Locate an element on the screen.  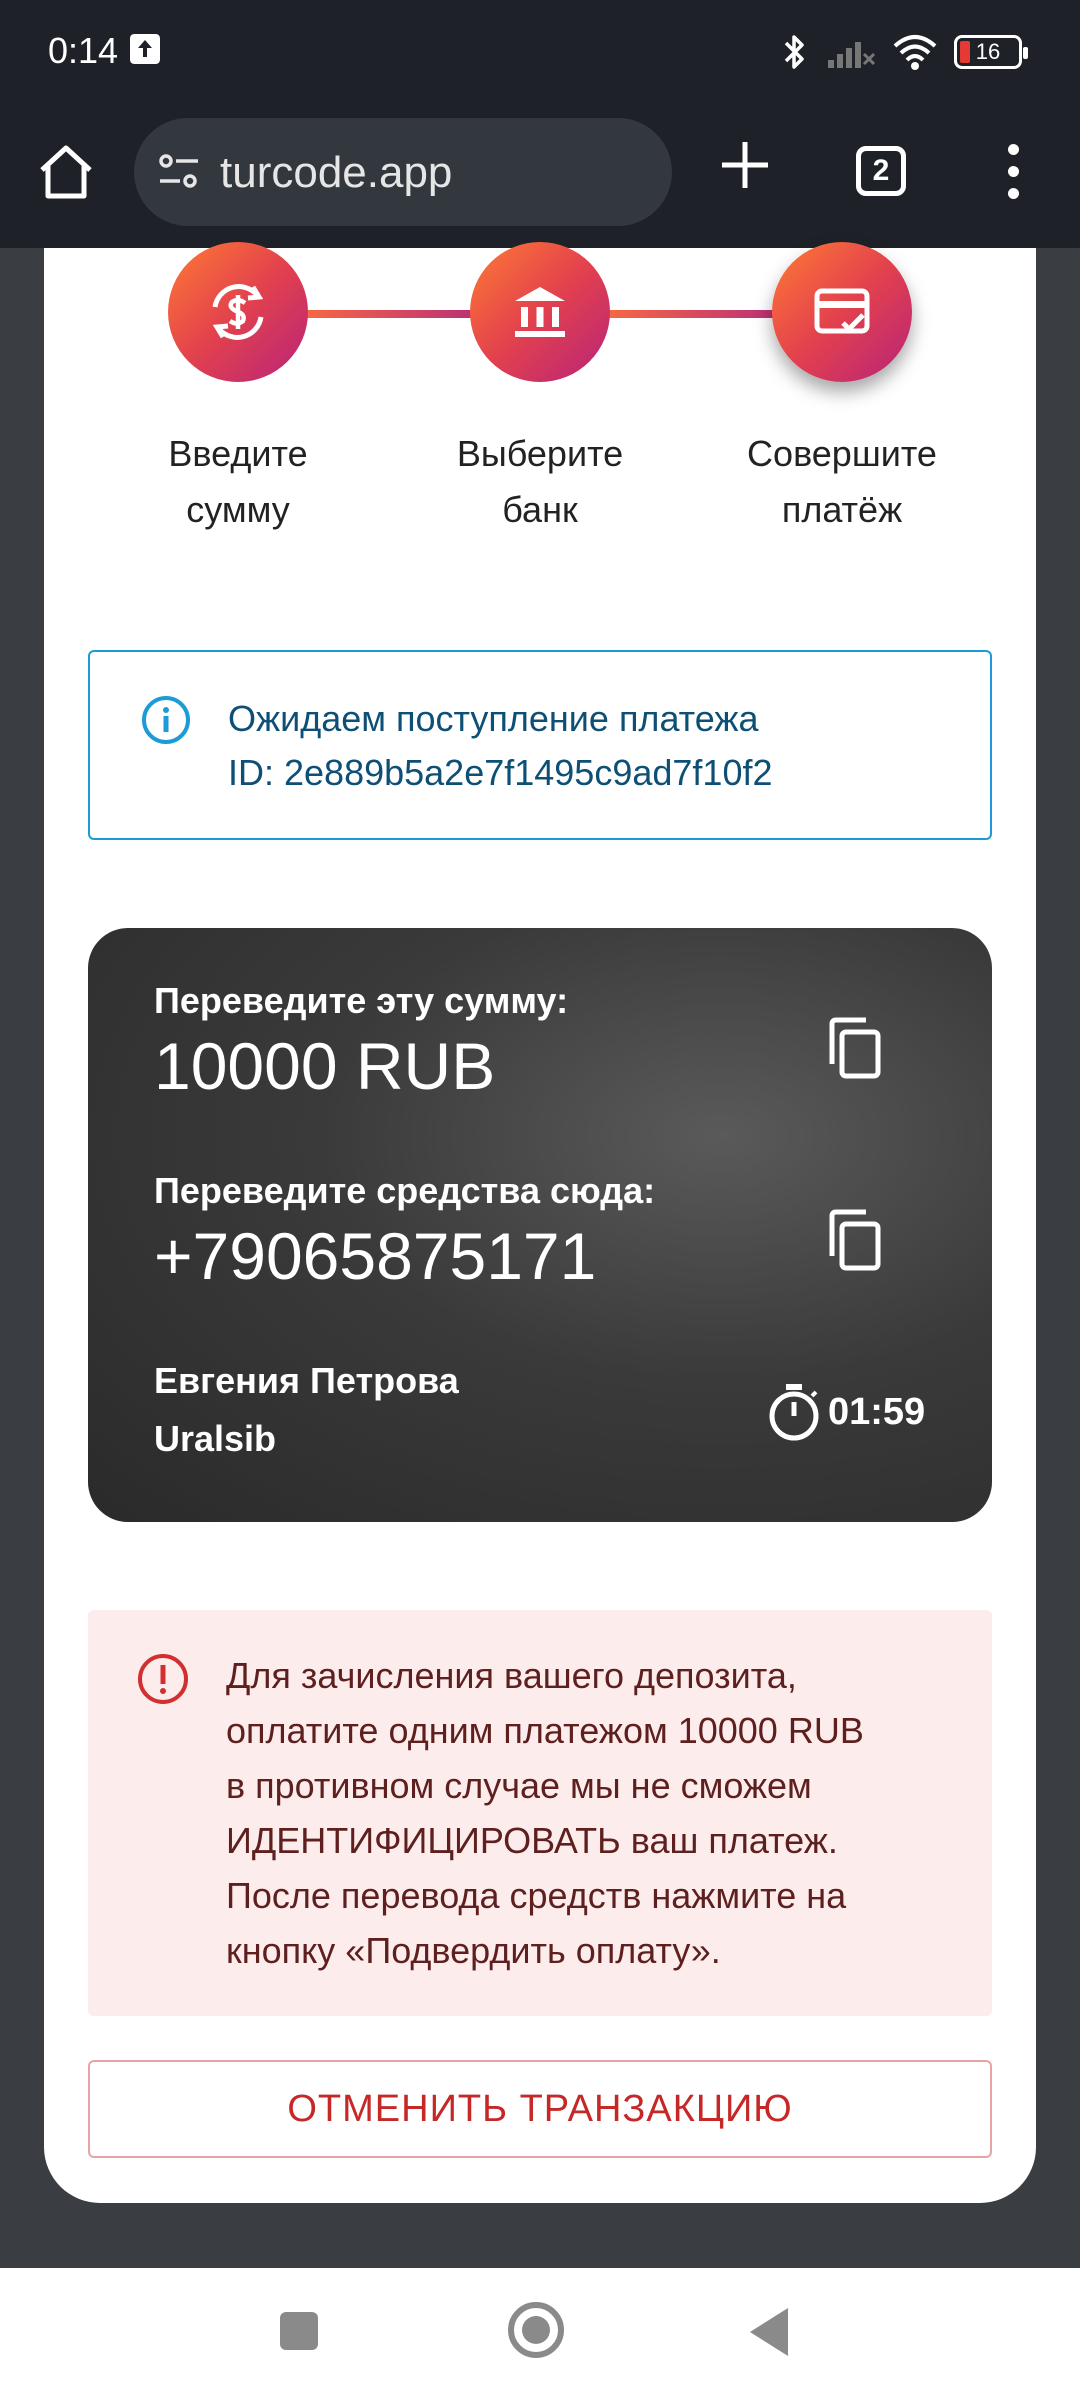
step-label: Введите сумму is located at coordinates (238, 481).